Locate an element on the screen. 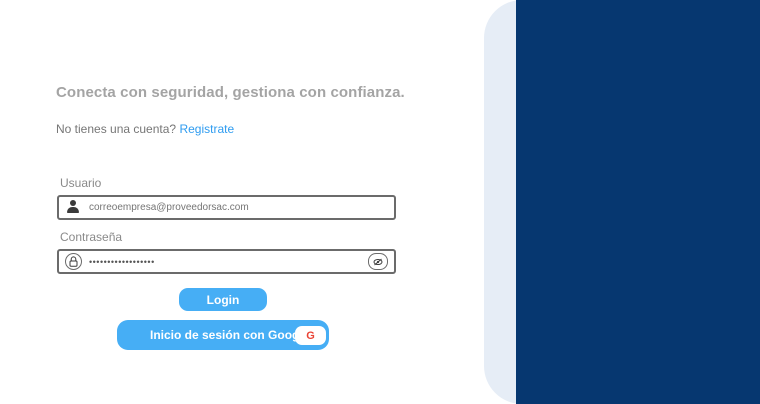 The image size is (760, 404). google-signin-button: Inicio de sesión con Google G is located at coordinates (223, 335).